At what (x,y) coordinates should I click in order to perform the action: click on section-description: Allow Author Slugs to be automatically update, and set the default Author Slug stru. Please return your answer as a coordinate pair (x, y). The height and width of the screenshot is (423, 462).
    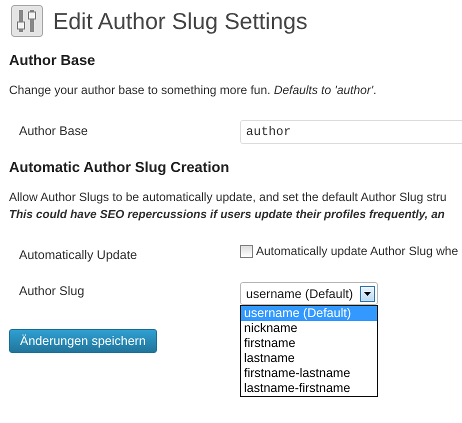
    Looking at the image, I should click on (228, 197).